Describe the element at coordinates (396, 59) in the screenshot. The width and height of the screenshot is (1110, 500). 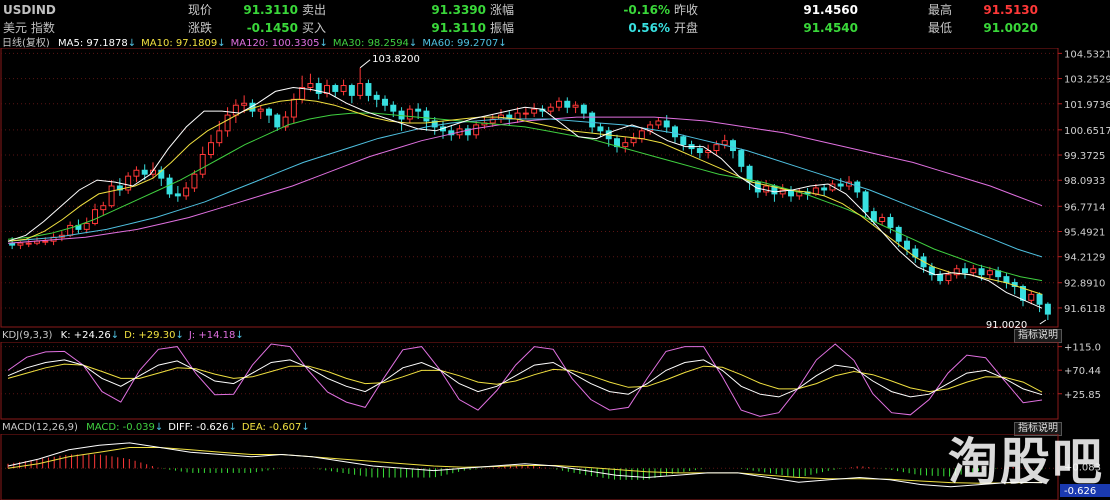
I see `high-marker-label: 103.8200` at that location.